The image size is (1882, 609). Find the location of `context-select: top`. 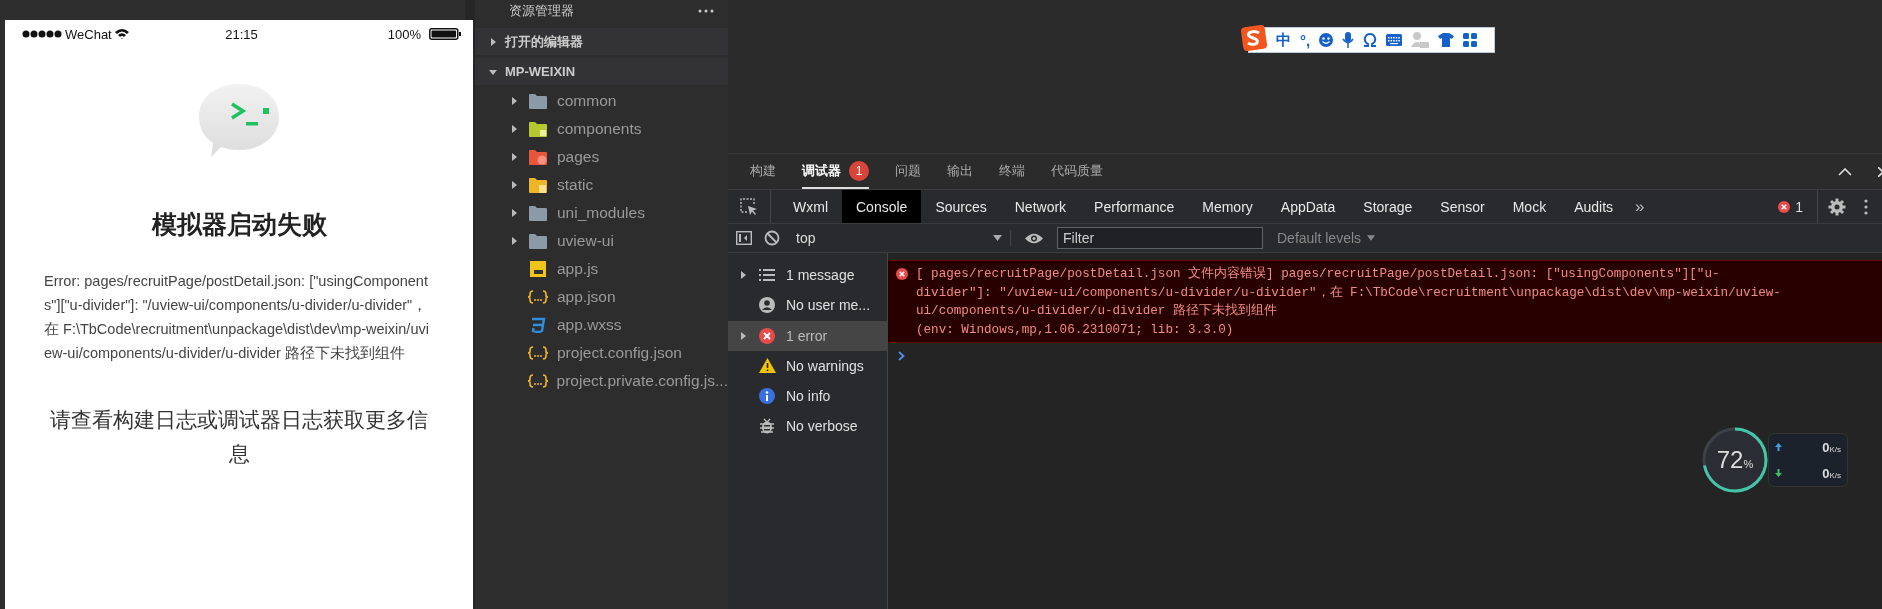

context-select: top is located at coordinates (901, 238).